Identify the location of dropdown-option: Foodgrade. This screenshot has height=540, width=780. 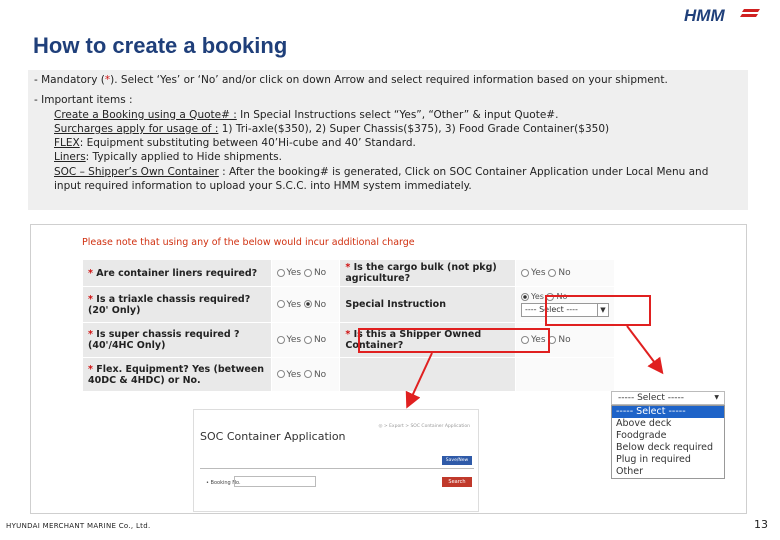
(668, 436).